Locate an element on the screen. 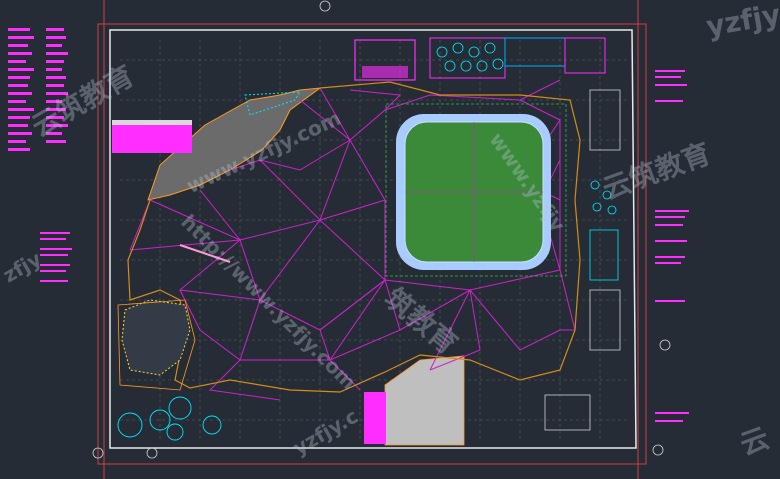 This screenshot has height=479, width=780. left-callouts is located at coordinates (56, 257).